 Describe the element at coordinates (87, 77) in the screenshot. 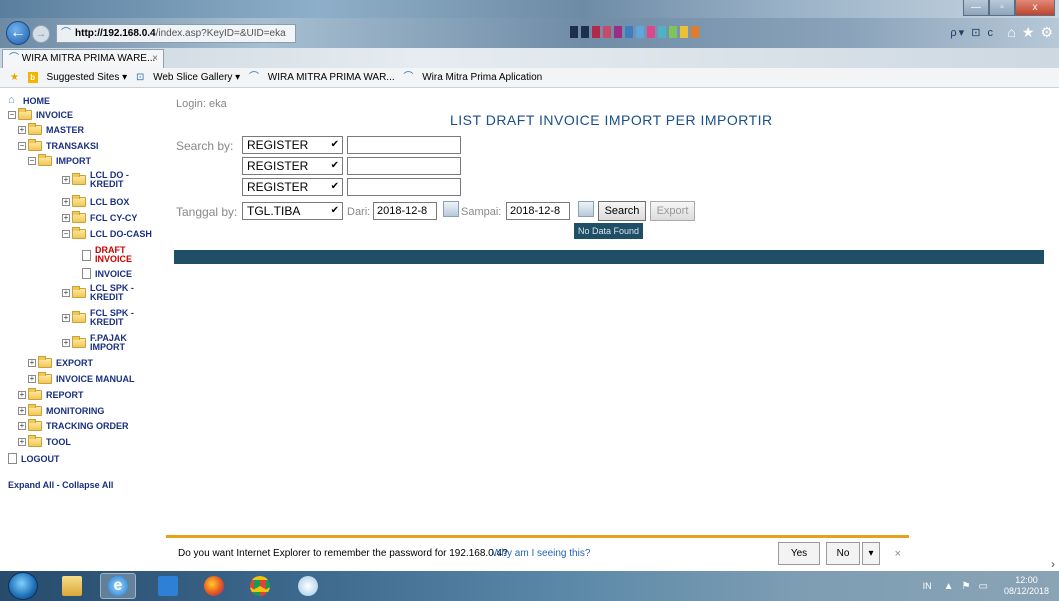

I see `suggested-sites-link: Suggested Sites ▾` at that location.